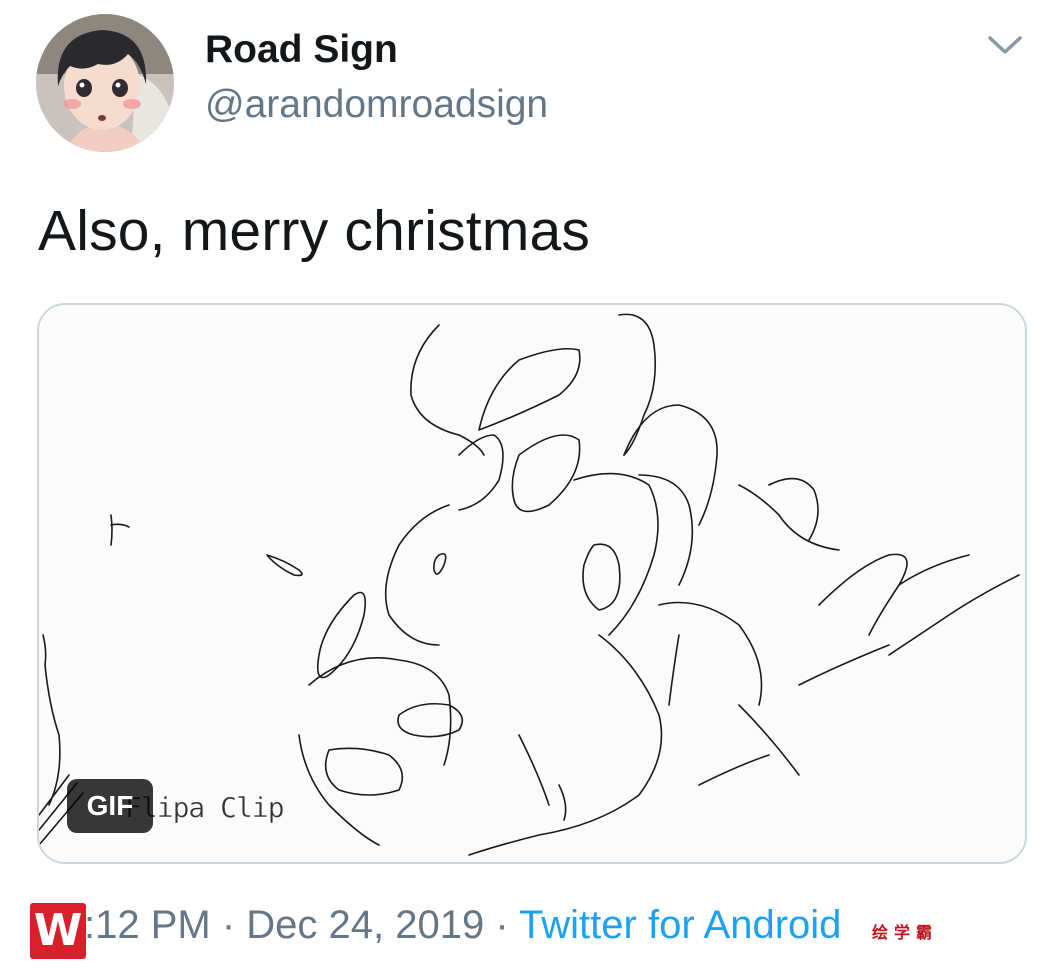 The width and height of the screenshot is (1057, 980). Describe the element at coordinates (147, 925) in the screenshot. I see `tweet-time: :12 PM` at that location.